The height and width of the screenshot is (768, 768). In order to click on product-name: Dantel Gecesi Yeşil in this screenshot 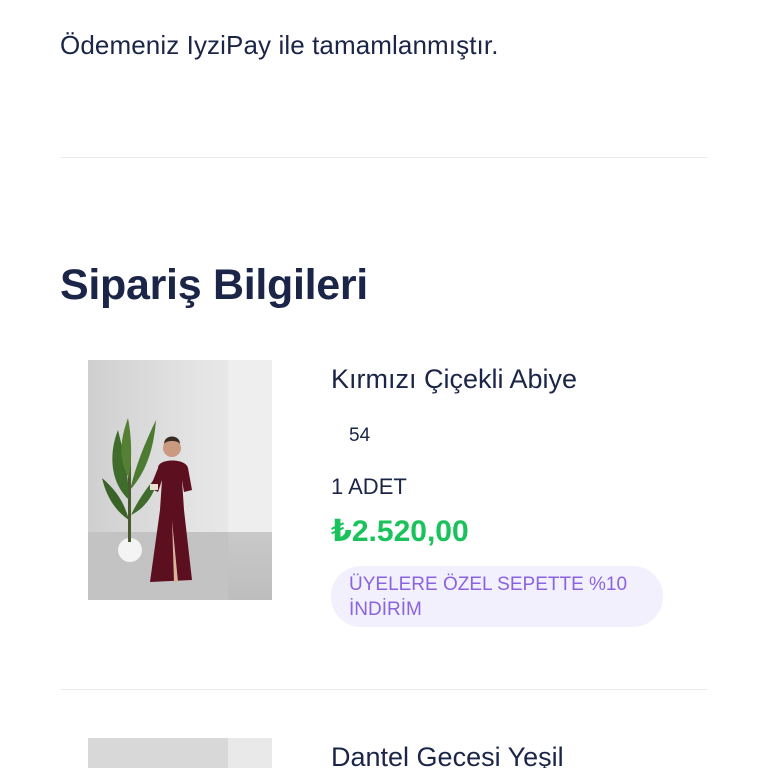, I will do `click(447, 755)`.